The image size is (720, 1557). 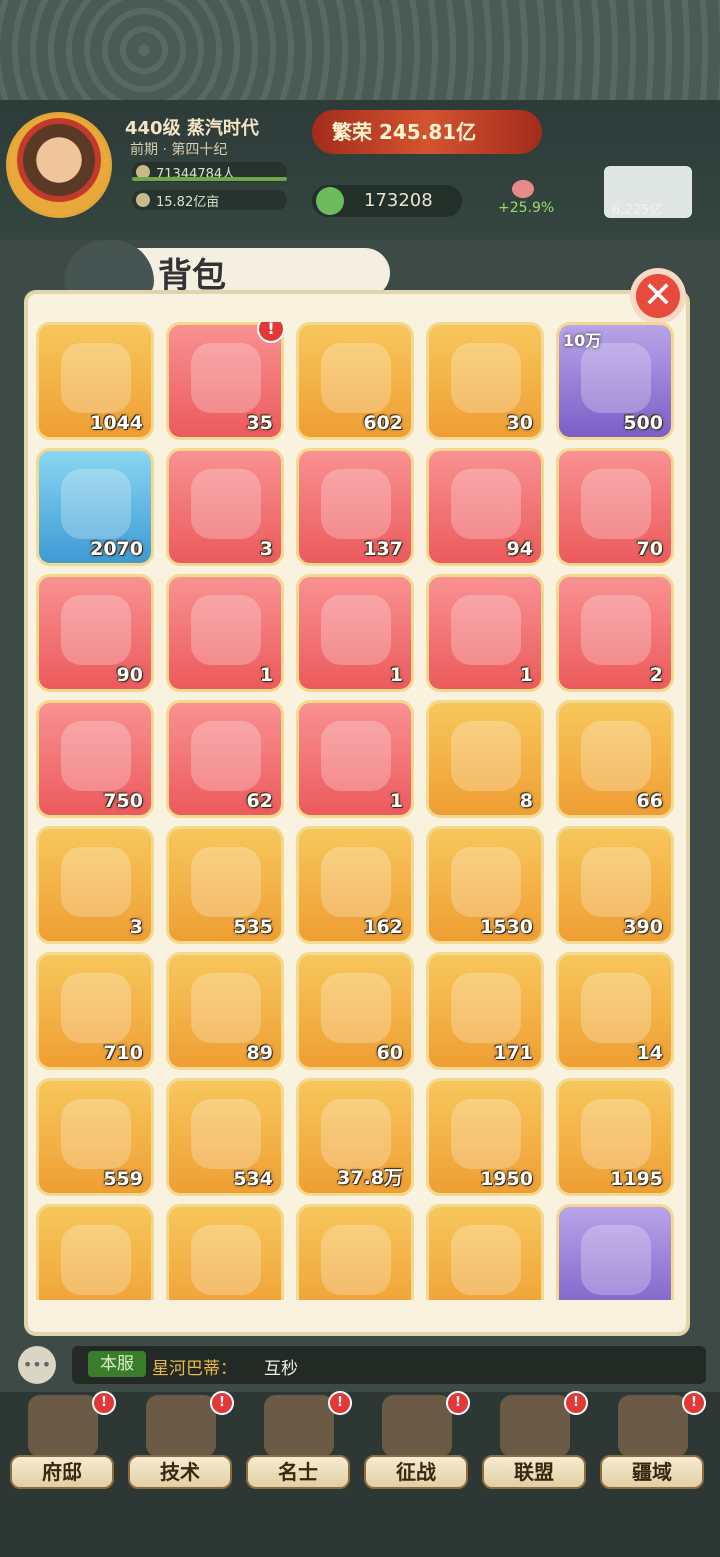 I want to click on bag-item-slot: 1530, so click(x=485, y=885).